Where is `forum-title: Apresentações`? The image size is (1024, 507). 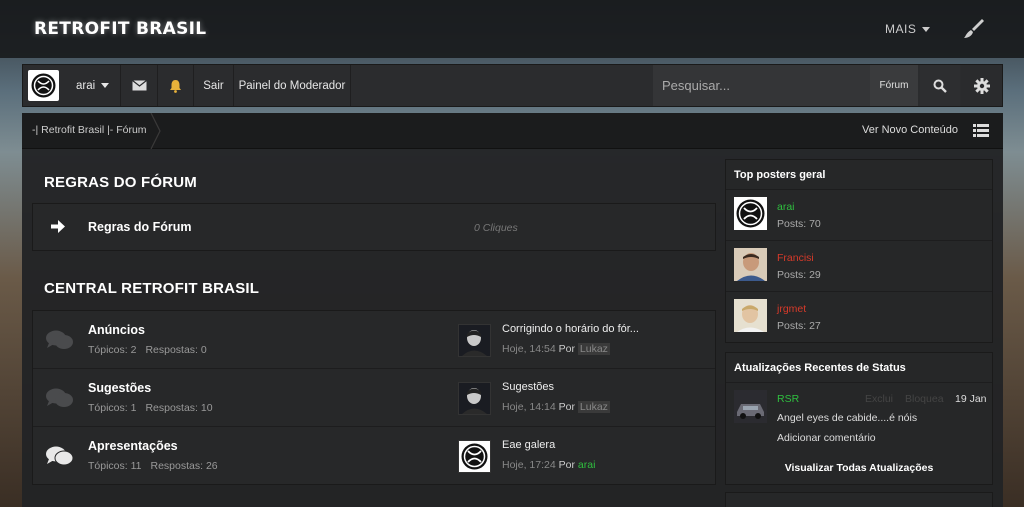
forum-title: Apresentações is located at coordinates (133, 446).